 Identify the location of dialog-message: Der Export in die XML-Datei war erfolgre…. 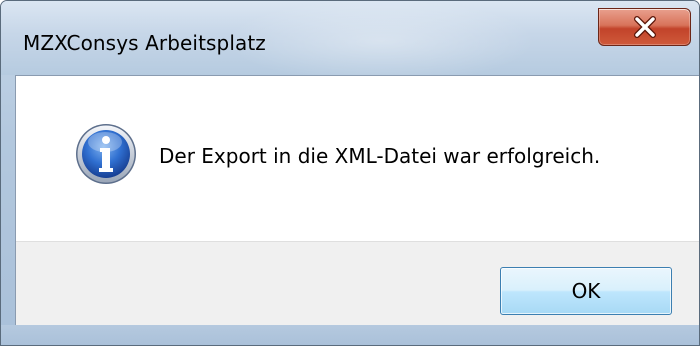
(380, 156).